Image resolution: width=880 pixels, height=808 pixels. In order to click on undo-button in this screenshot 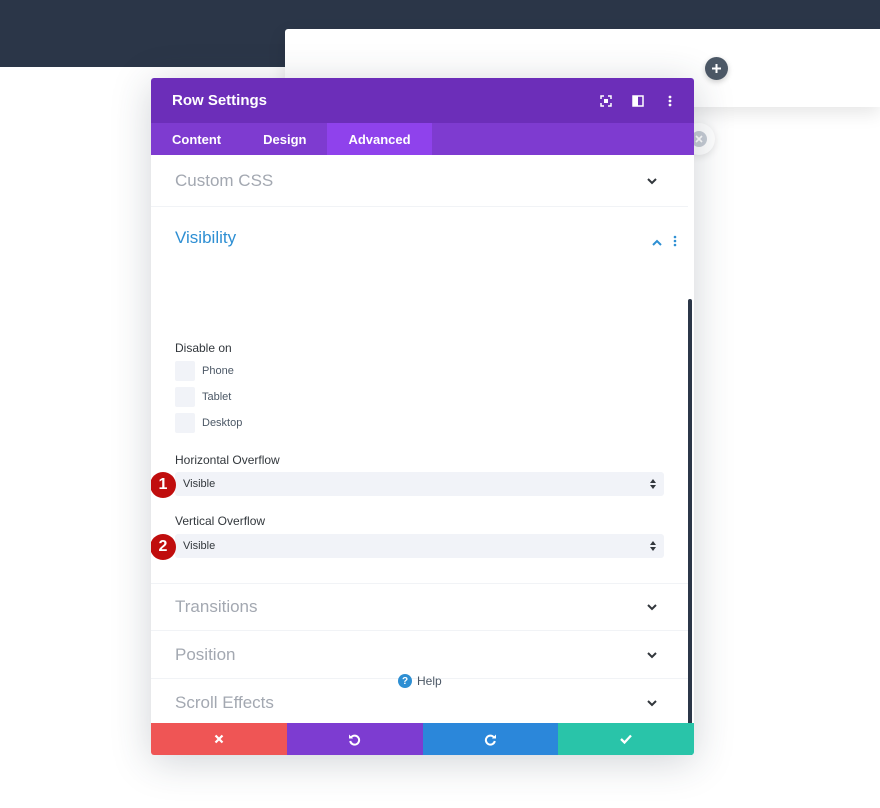, I will do `click(354, 739)`.